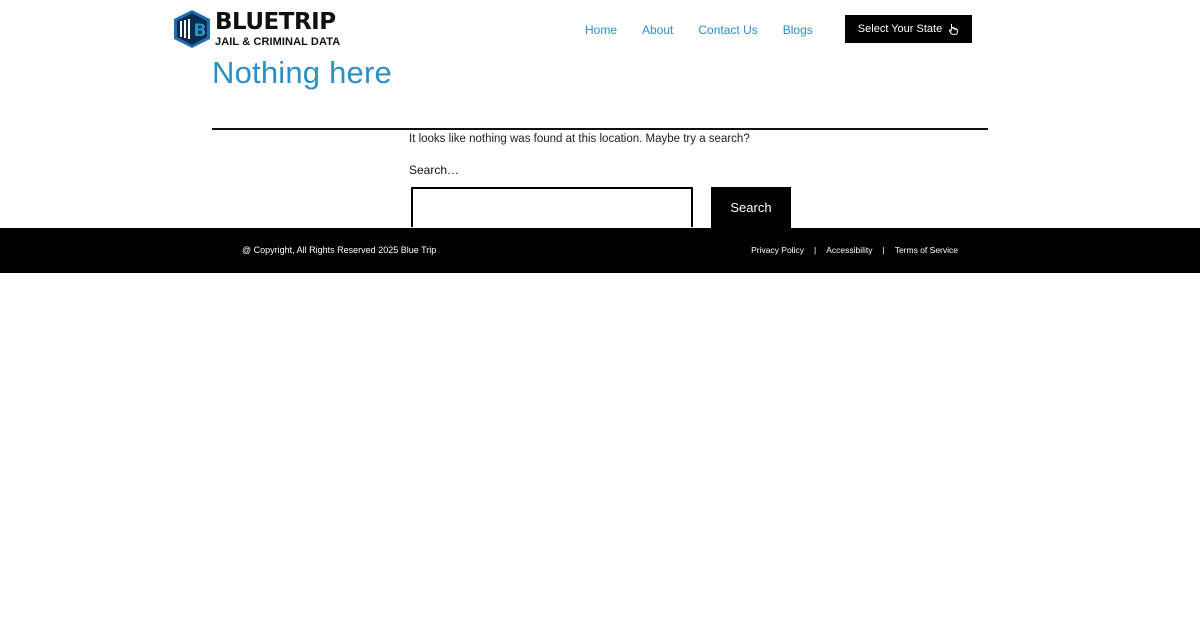  I want to click on nav-contact-us: Contact Us, so click(727, 30).